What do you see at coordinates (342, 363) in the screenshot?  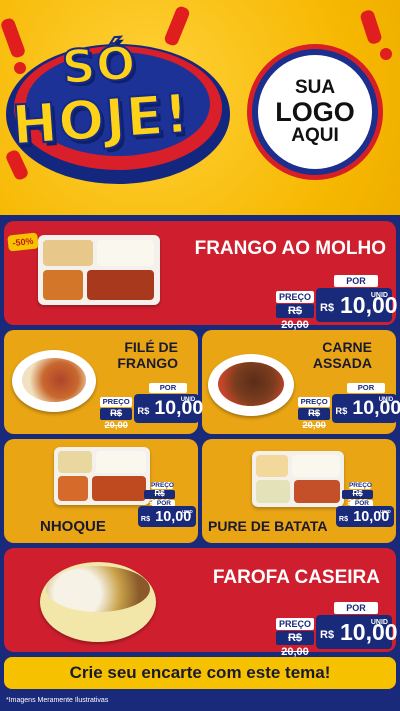 I see `product-name-line2: ASSADA` at bounding box center [342, 363].